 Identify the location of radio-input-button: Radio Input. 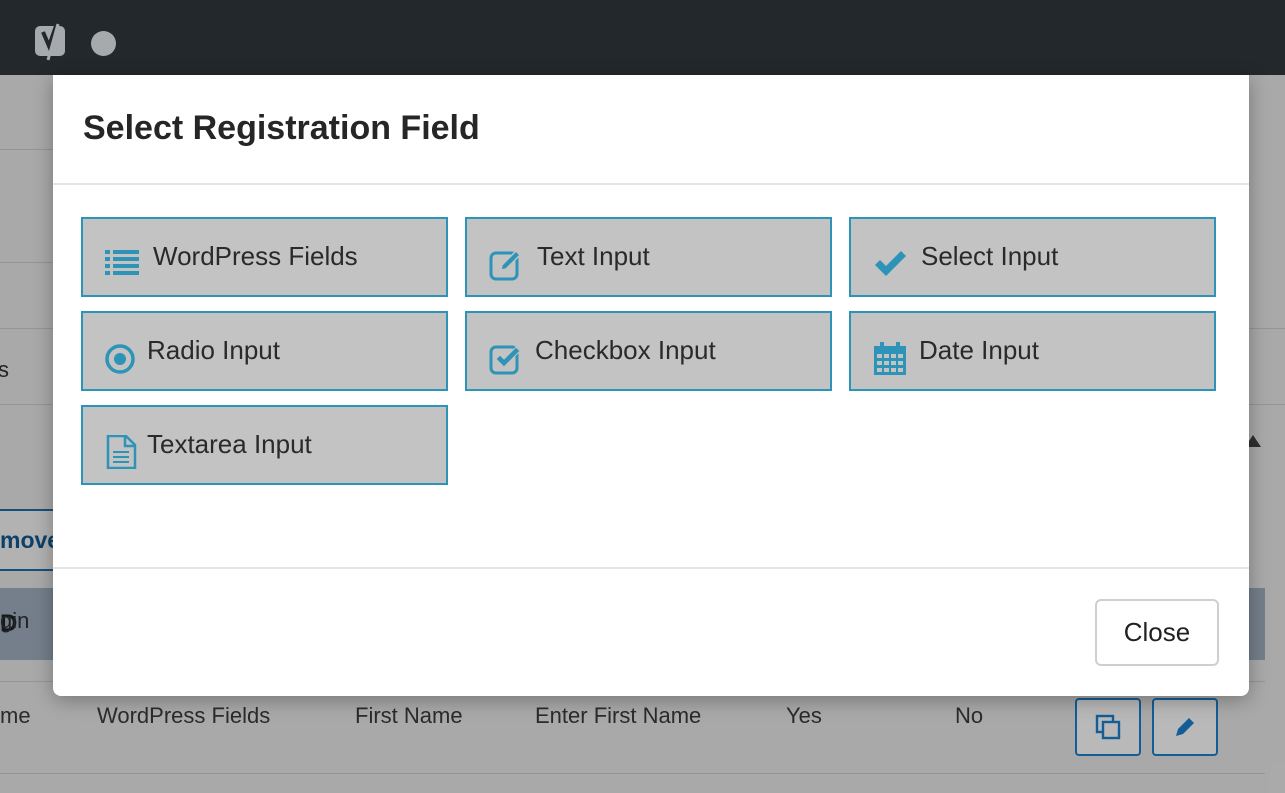
(264, 351).